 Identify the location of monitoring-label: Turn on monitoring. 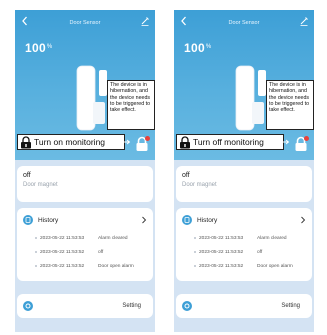
(70, 142).